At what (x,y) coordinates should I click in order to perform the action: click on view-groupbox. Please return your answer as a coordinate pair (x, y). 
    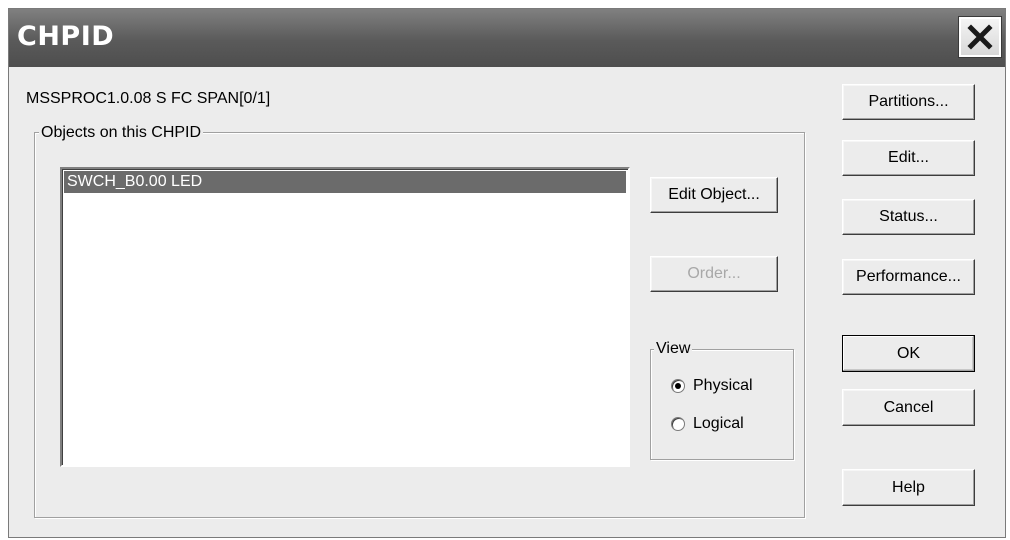
    Looking at the image, I should click on (722, 404).